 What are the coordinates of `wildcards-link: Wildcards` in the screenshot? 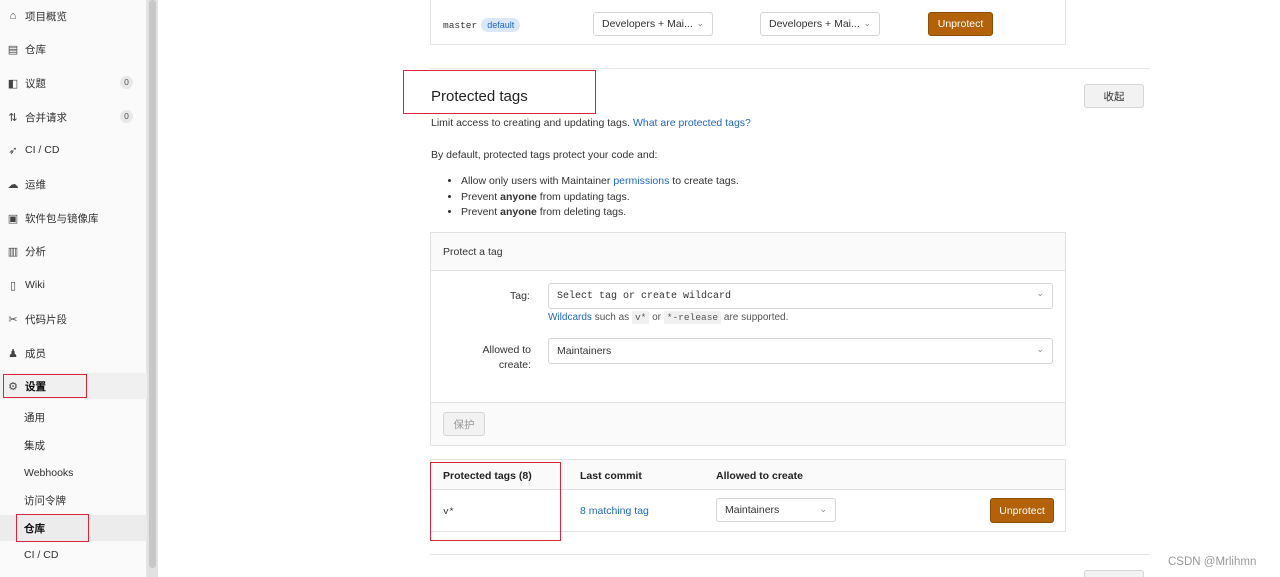 It's located at (570, 317).